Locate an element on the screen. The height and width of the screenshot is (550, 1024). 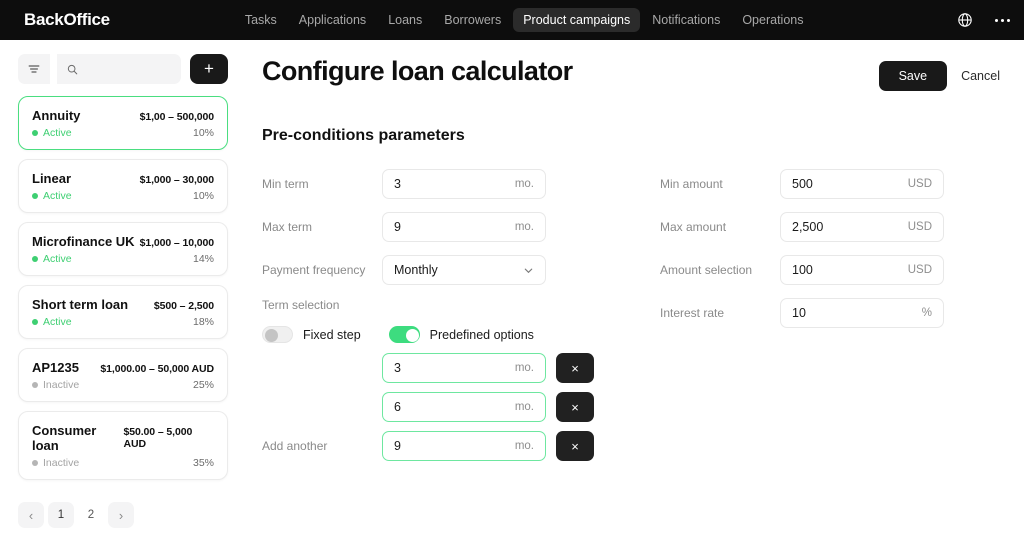
nav-item-notifications: Notifications is located at coordinates (686, 20).